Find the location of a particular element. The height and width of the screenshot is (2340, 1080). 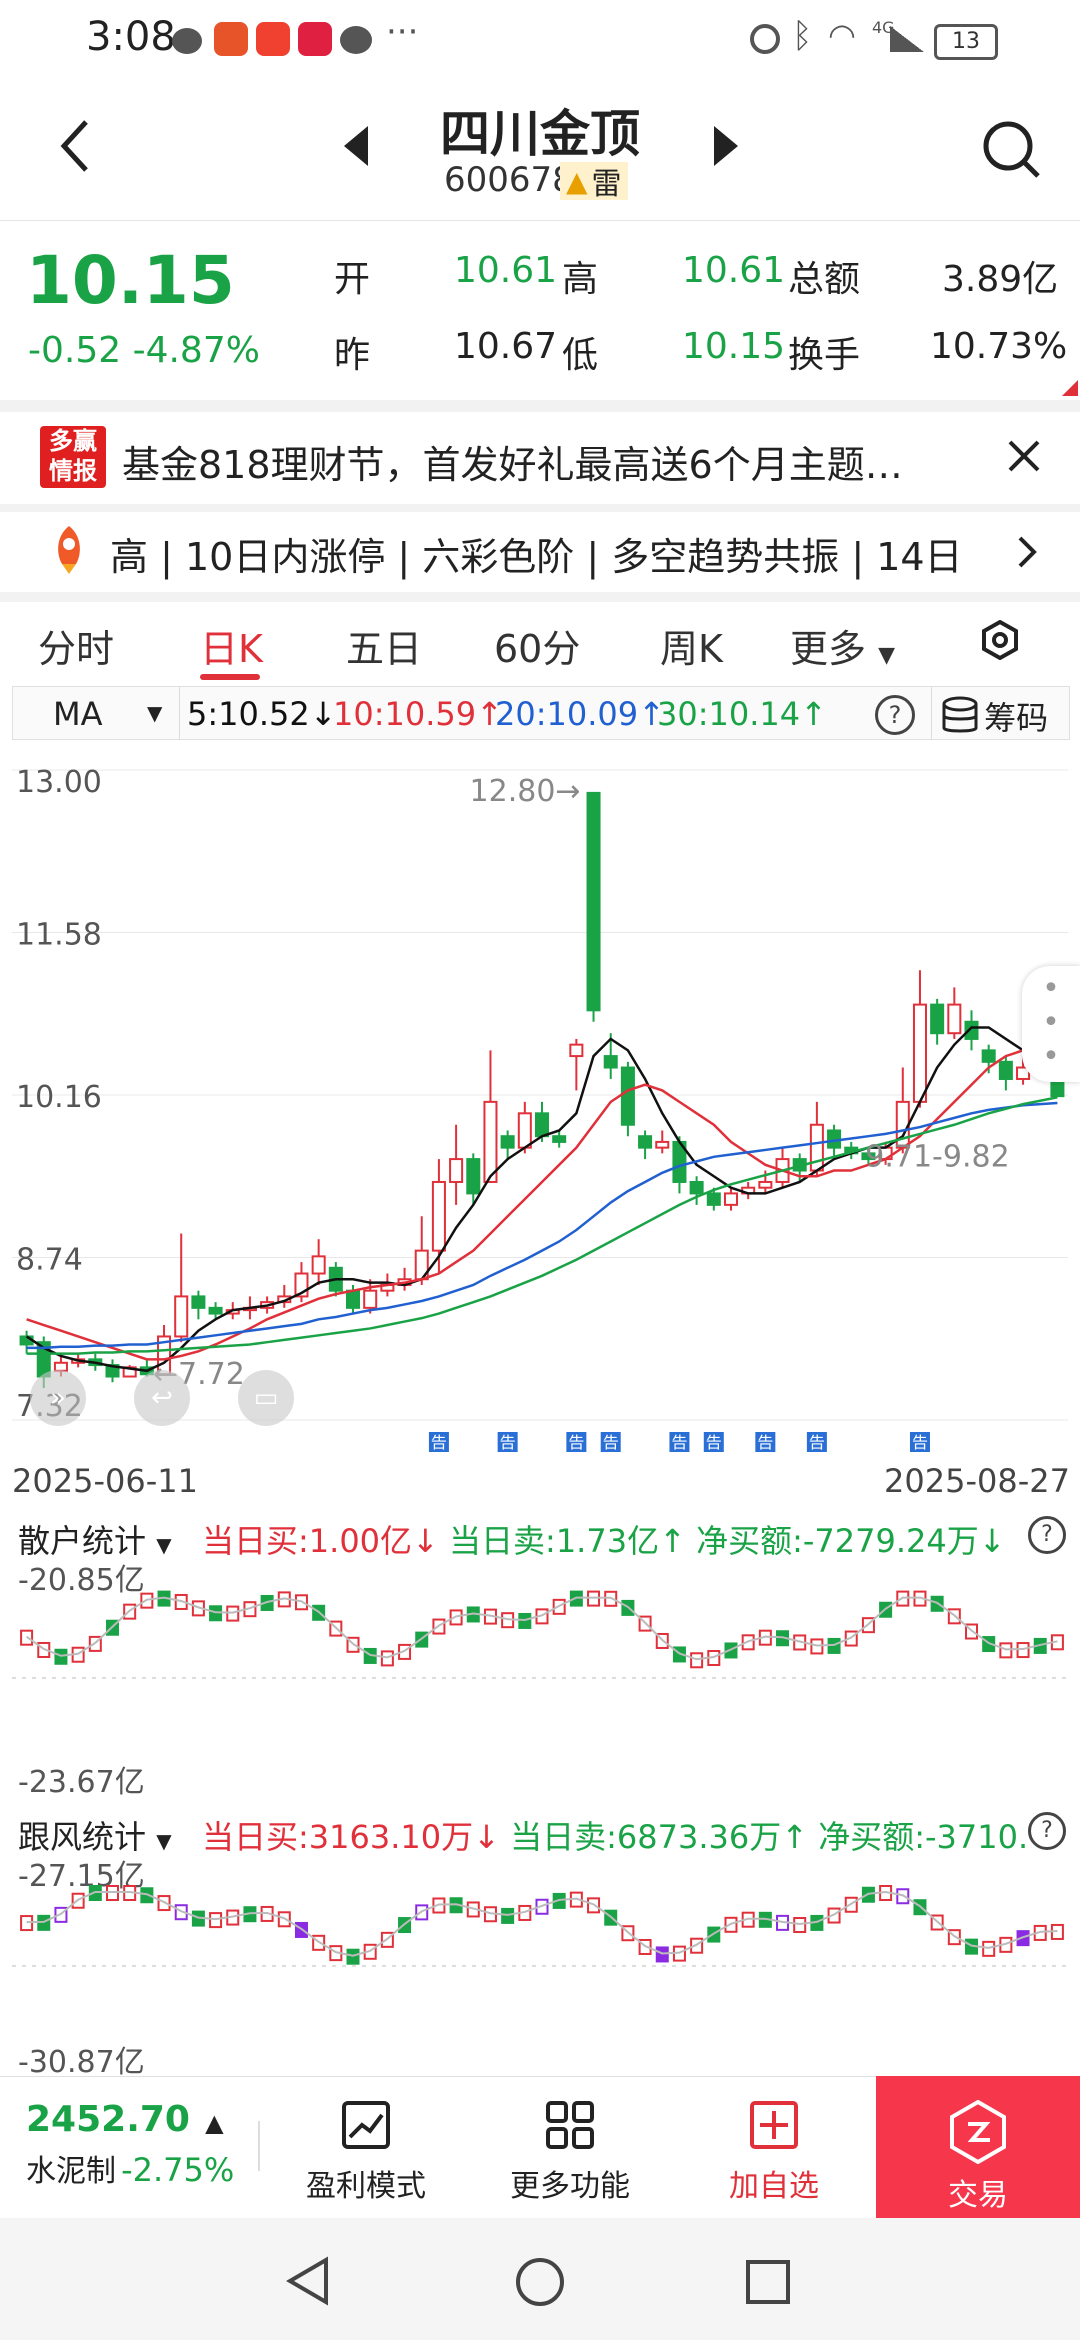

nav-recents-icon is located at coordinates (768, 2282).